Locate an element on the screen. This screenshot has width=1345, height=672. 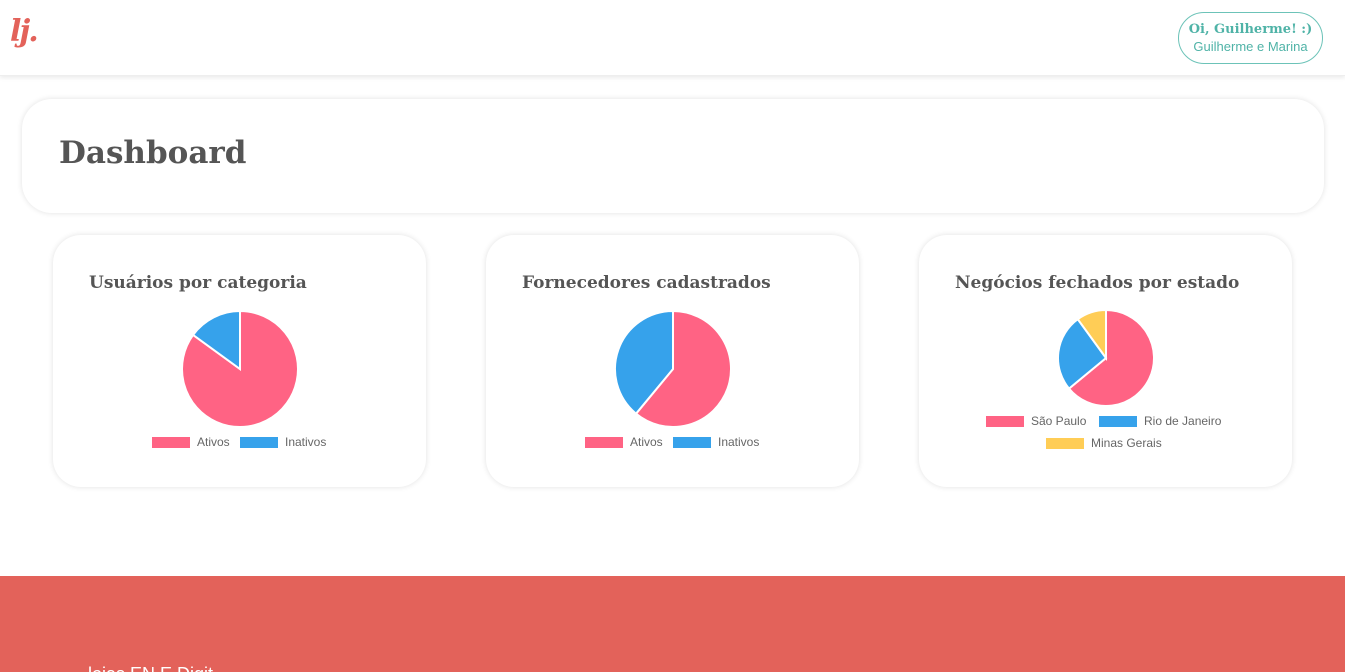
user-account-name: Guilherme e Marina is located at coordinates (1250, 46).